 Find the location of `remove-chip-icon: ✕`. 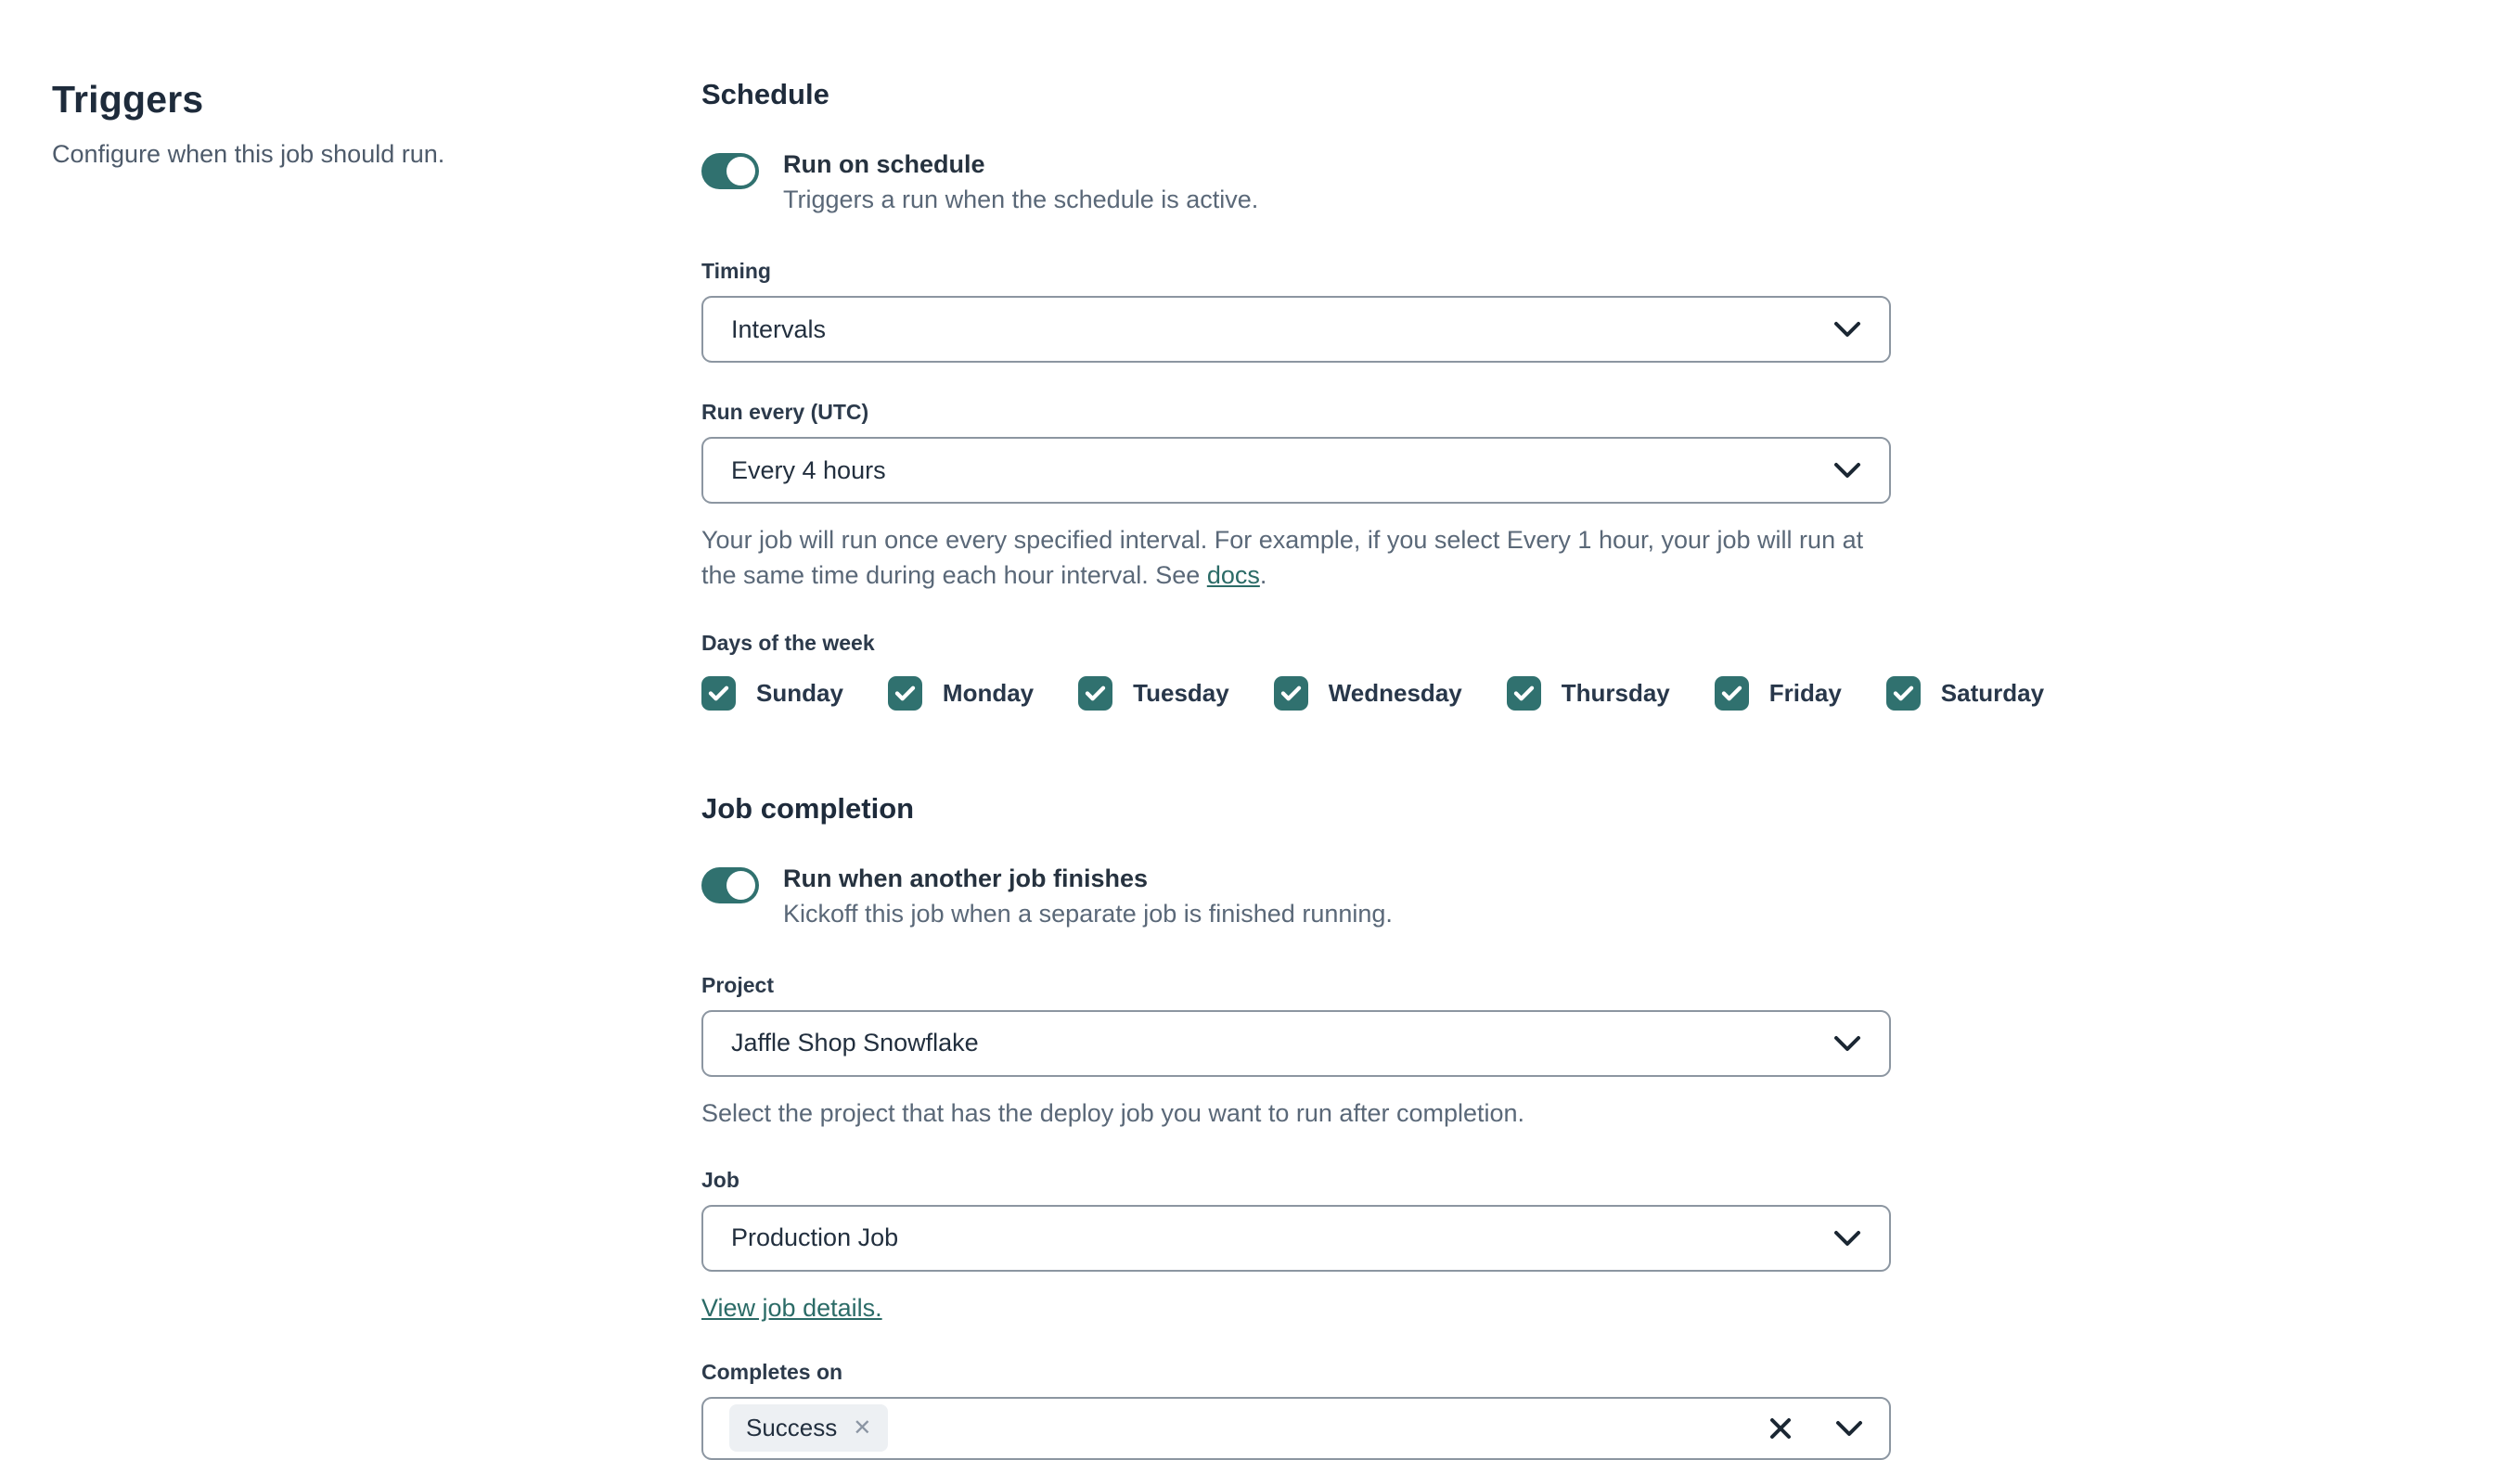

remove-chip-icon: ✕ is located at coordinates (862, 1428).